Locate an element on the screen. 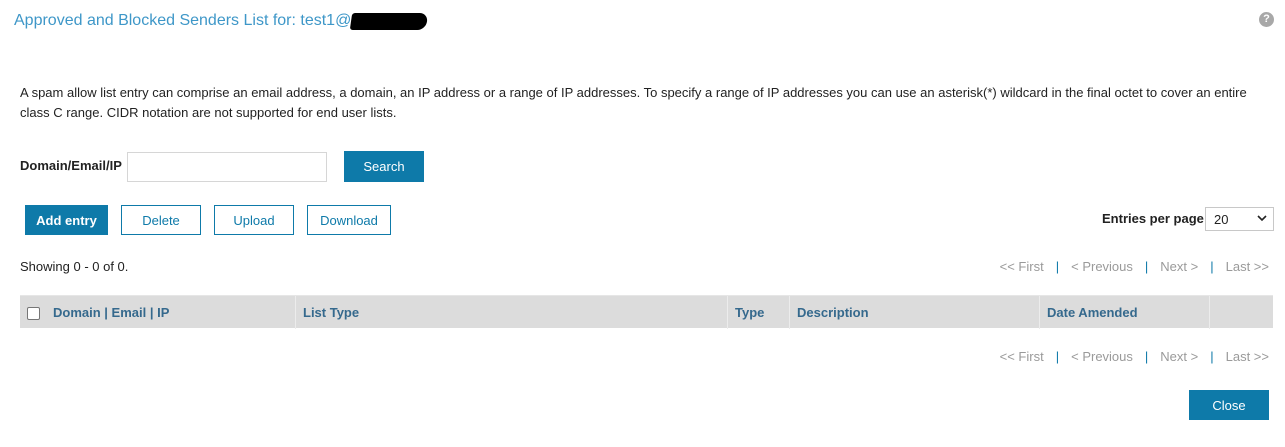 This screenshot has width=1285, height=447. column-header-type: Type is located at coordinates (759, 312).